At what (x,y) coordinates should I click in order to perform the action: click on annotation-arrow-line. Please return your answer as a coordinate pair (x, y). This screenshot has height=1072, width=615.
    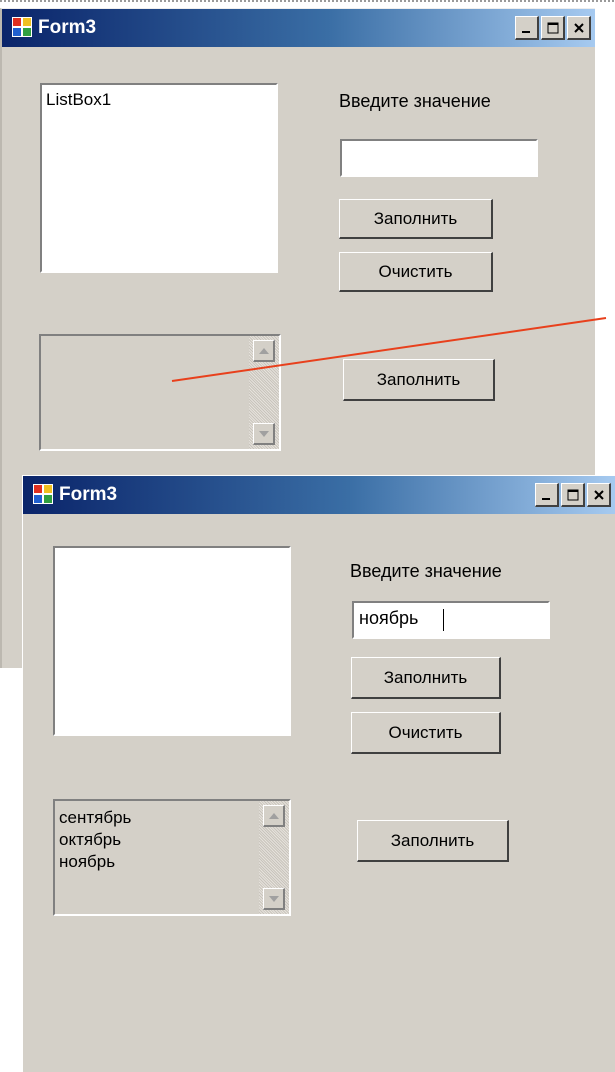
    Looking at the image, I should click on (389, 349).